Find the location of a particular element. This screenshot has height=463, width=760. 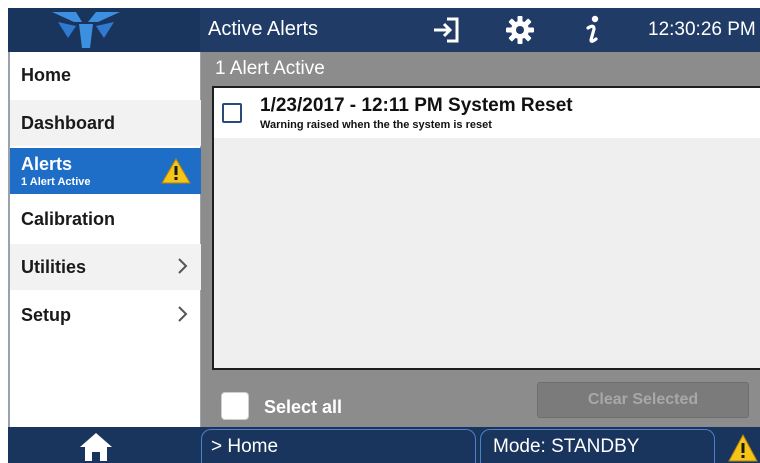

sidebar-item-label: Alerts is located at coordinates (47, 164).